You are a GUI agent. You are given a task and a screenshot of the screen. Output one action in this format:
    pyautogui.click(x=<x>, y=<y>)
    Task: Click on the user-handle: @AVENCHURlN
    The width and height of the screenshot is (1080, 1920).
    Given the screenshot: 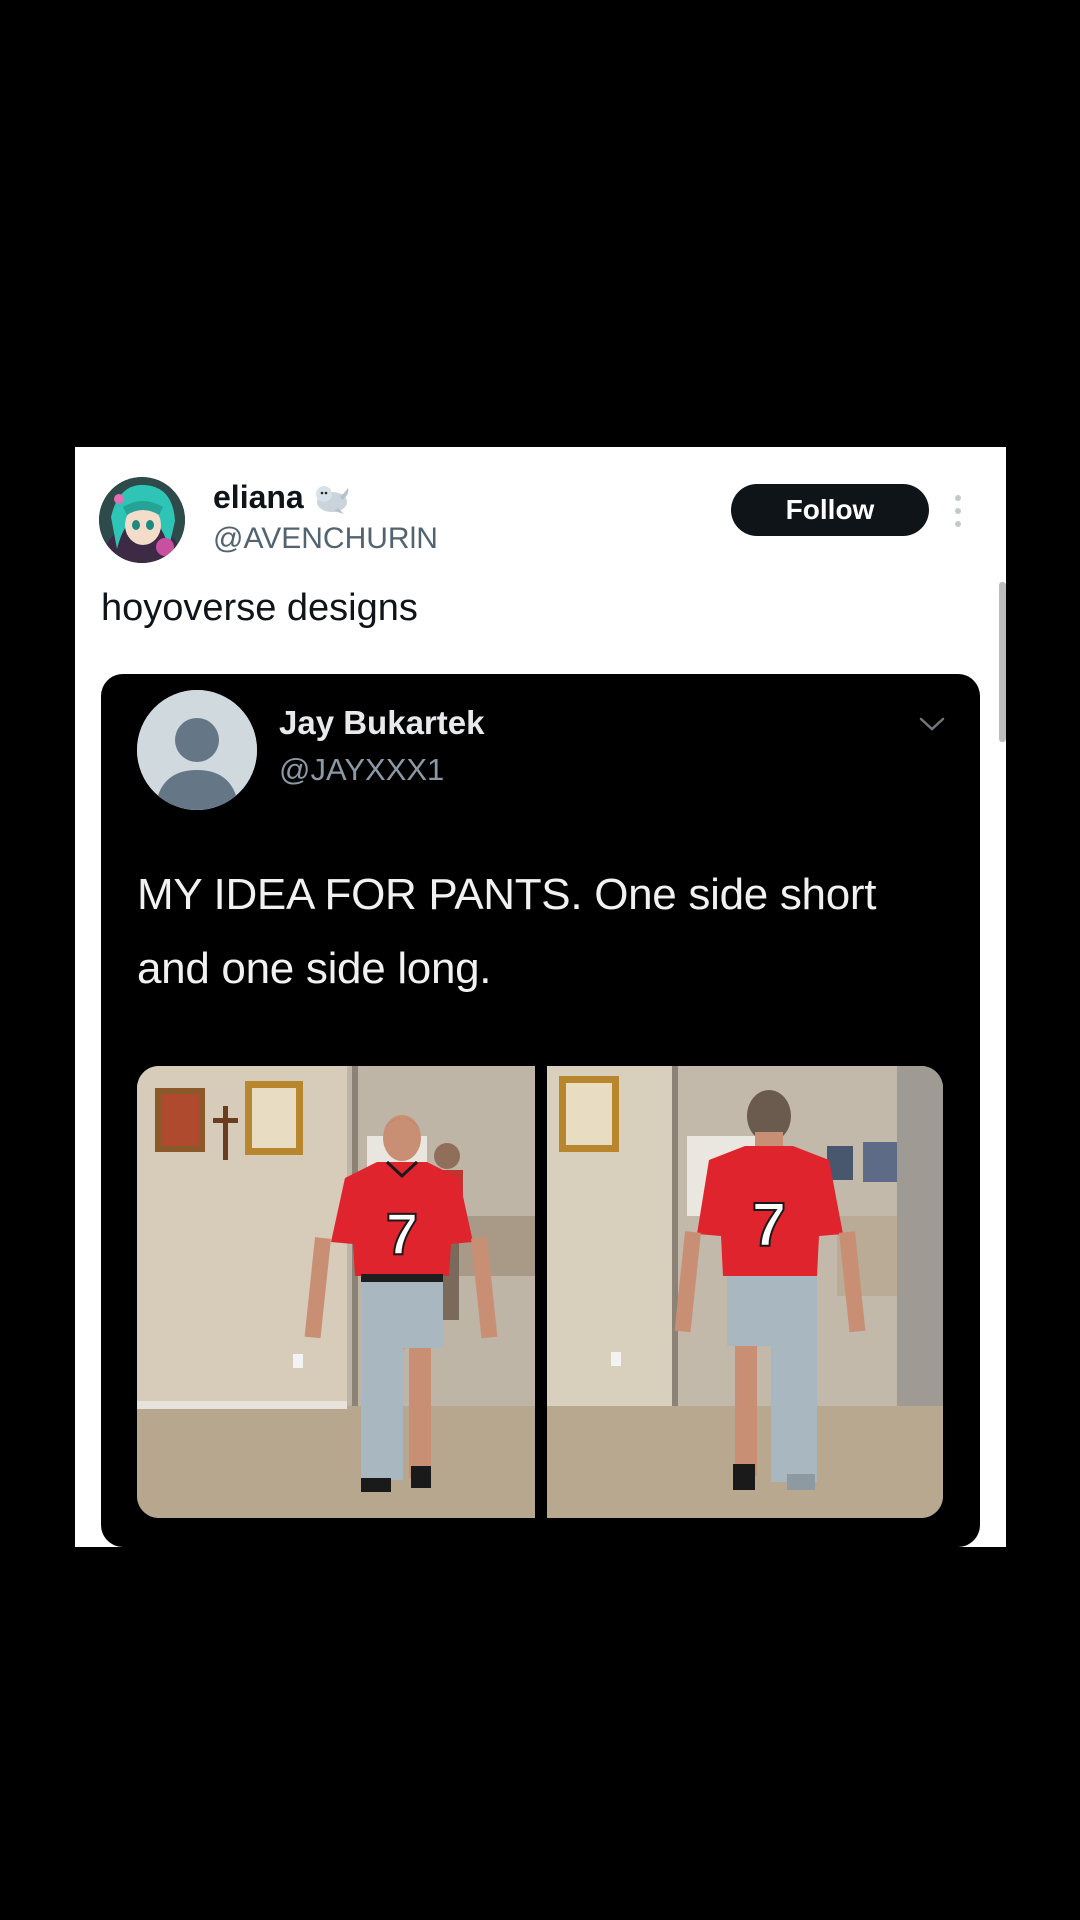 What is the action you would take?
    pyautogui.click(x=325, y=539)
    